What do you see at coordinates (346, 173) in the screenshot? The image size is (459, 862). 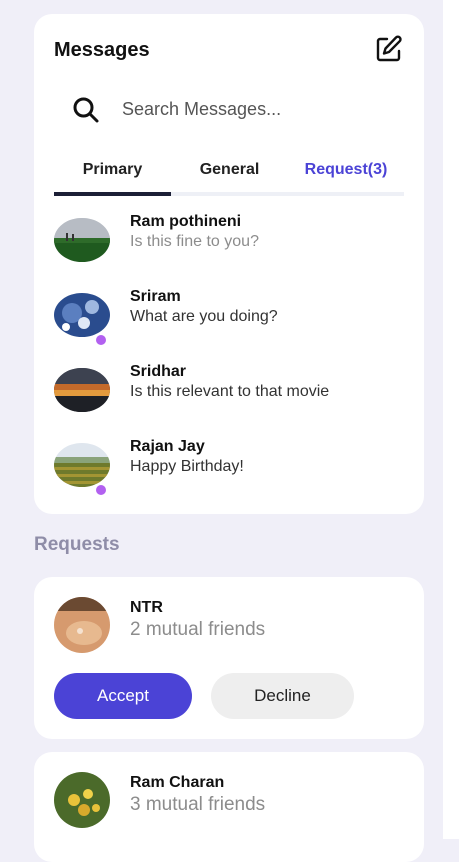 I see `tab-request: Request(3)` at bounding box center [346, 173].